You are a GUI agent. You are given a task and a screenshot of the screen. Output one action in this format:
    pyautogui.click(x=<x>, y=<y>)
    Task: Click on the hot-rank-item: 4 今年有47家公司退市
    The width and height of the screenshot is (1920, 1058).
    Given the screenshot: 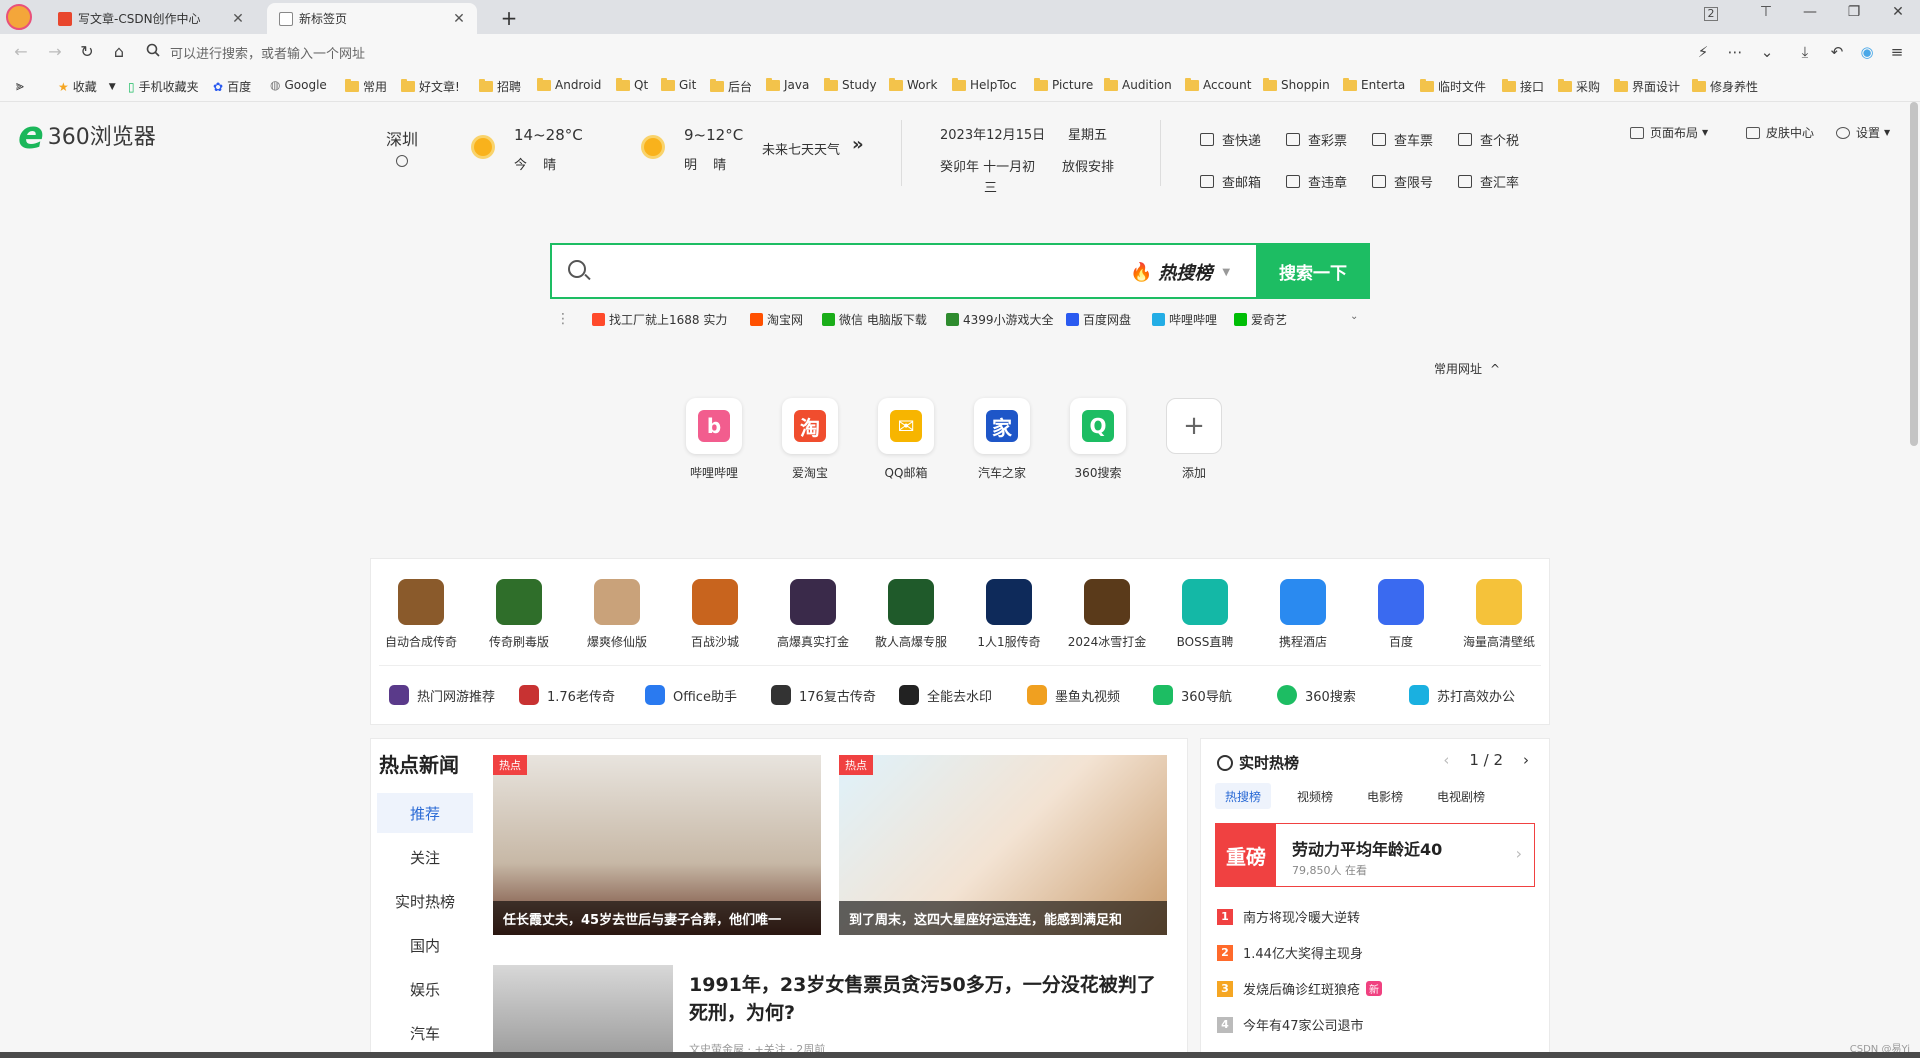 What is the action you would take?
    pyautogui.click(x=1290, y=1024)
    